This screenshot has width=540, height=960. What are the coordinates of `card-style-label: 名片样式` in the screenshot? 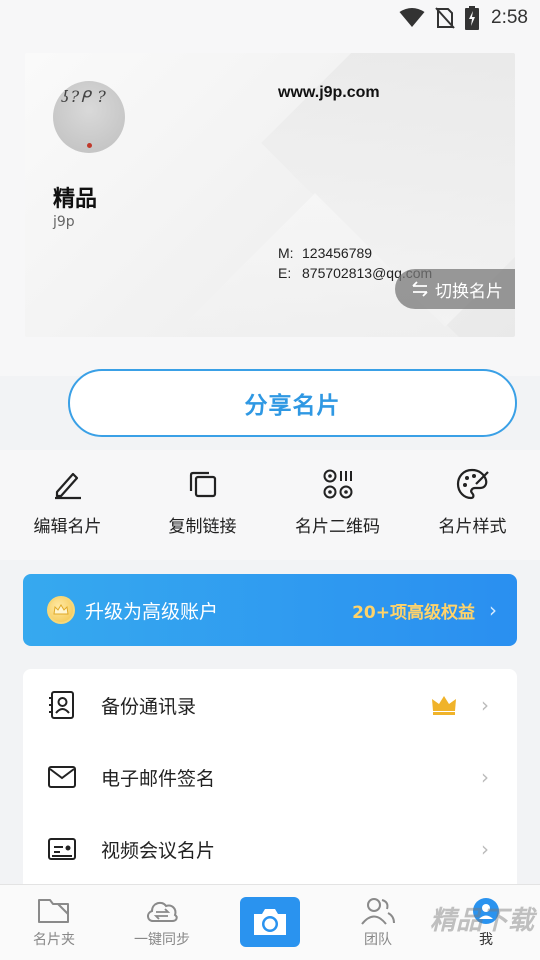 It's located at (472, 527).